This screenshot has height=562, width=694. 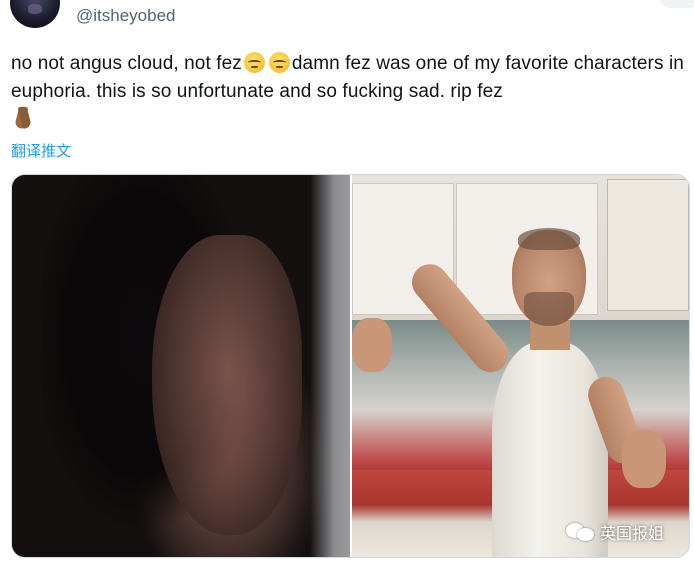 What do you see at coordinates (35, 14) in the screenshot?
I see `avatar` at bounding box center [35, 14].